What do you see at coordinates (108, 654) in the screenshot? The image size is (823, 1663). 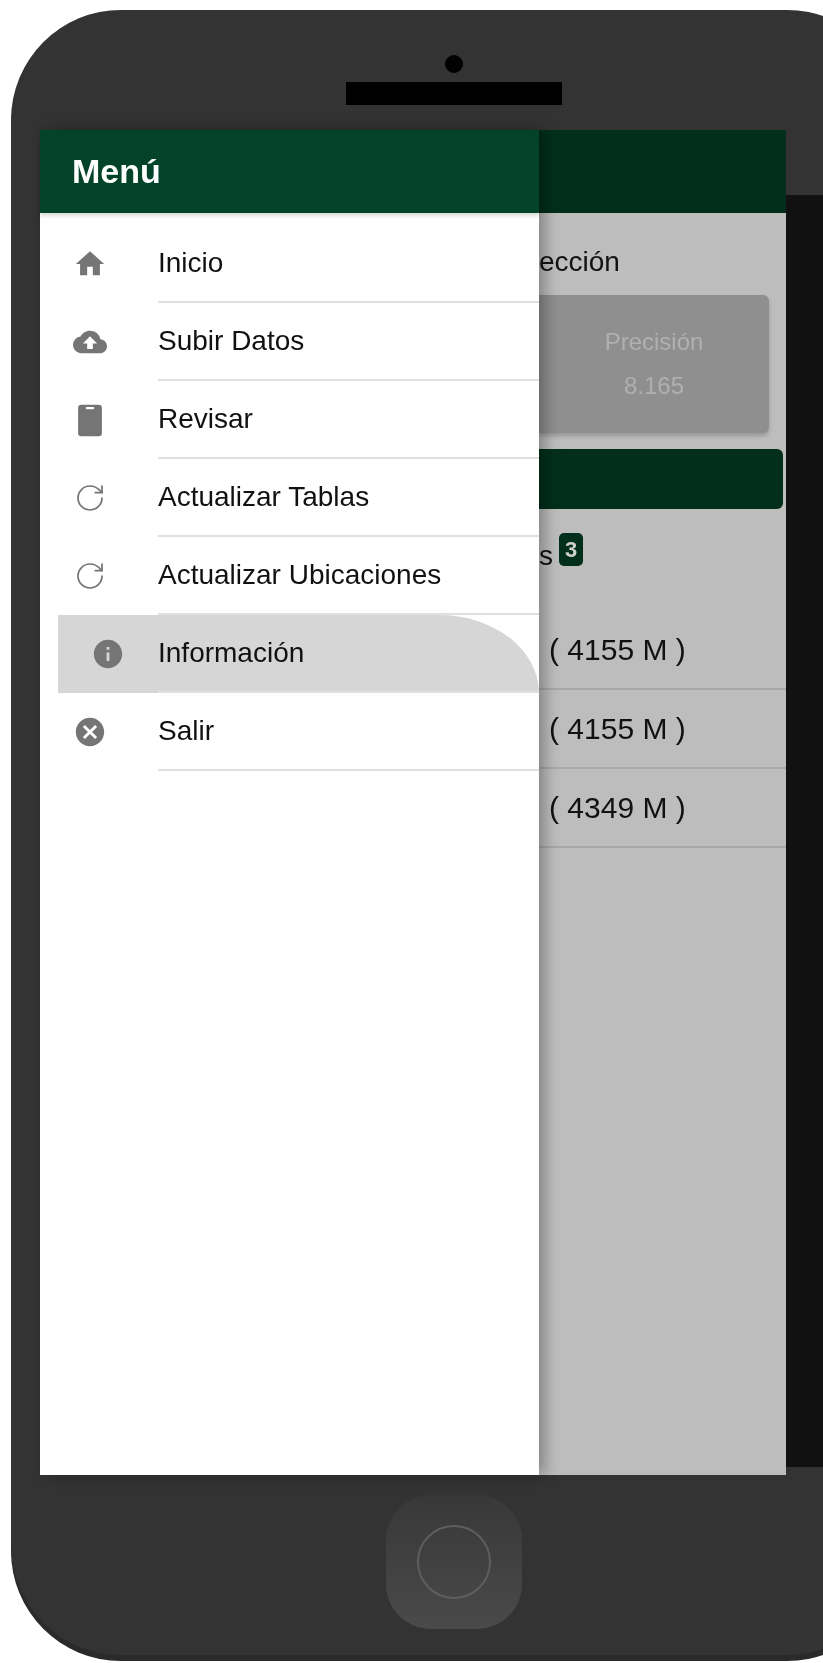 I see `info-icon` at bounding box center [108, 654].